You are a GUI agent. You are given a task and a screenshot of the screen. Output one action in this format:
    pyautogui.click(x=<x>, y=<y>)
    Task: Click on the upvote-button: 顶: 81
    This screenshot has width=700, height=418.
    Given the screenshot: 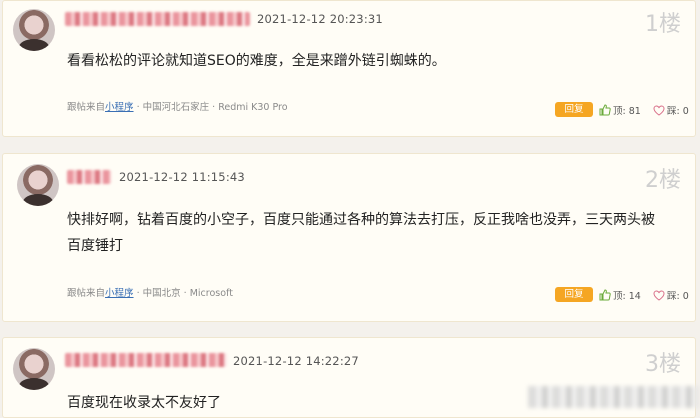 What is the action you would take?
    pyautogui.click(x=620, y=110)
    